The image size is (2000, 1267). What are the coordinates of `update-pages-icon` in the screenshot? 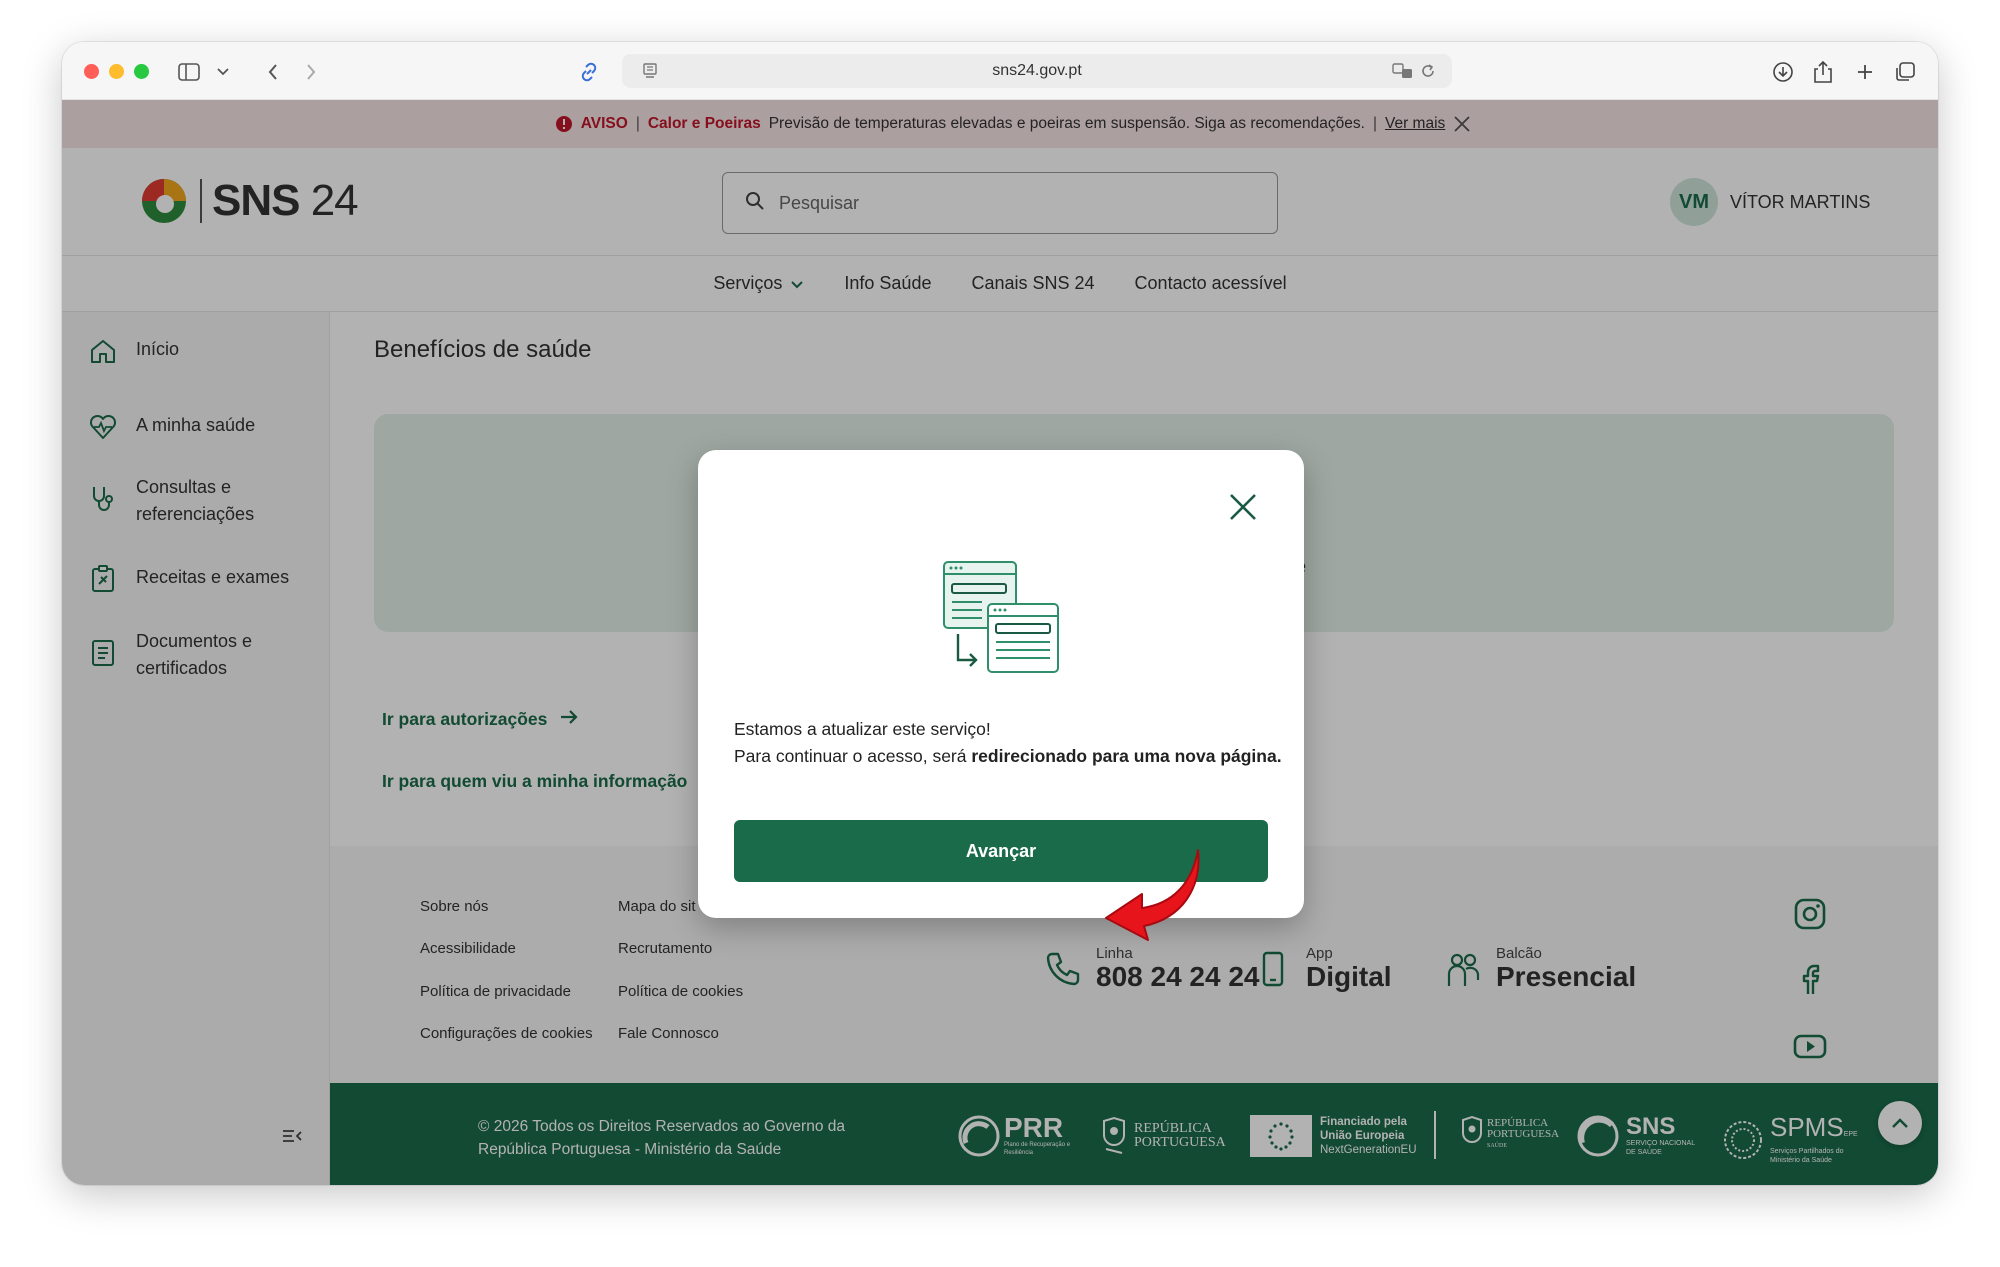 It's located at (1001, 617).